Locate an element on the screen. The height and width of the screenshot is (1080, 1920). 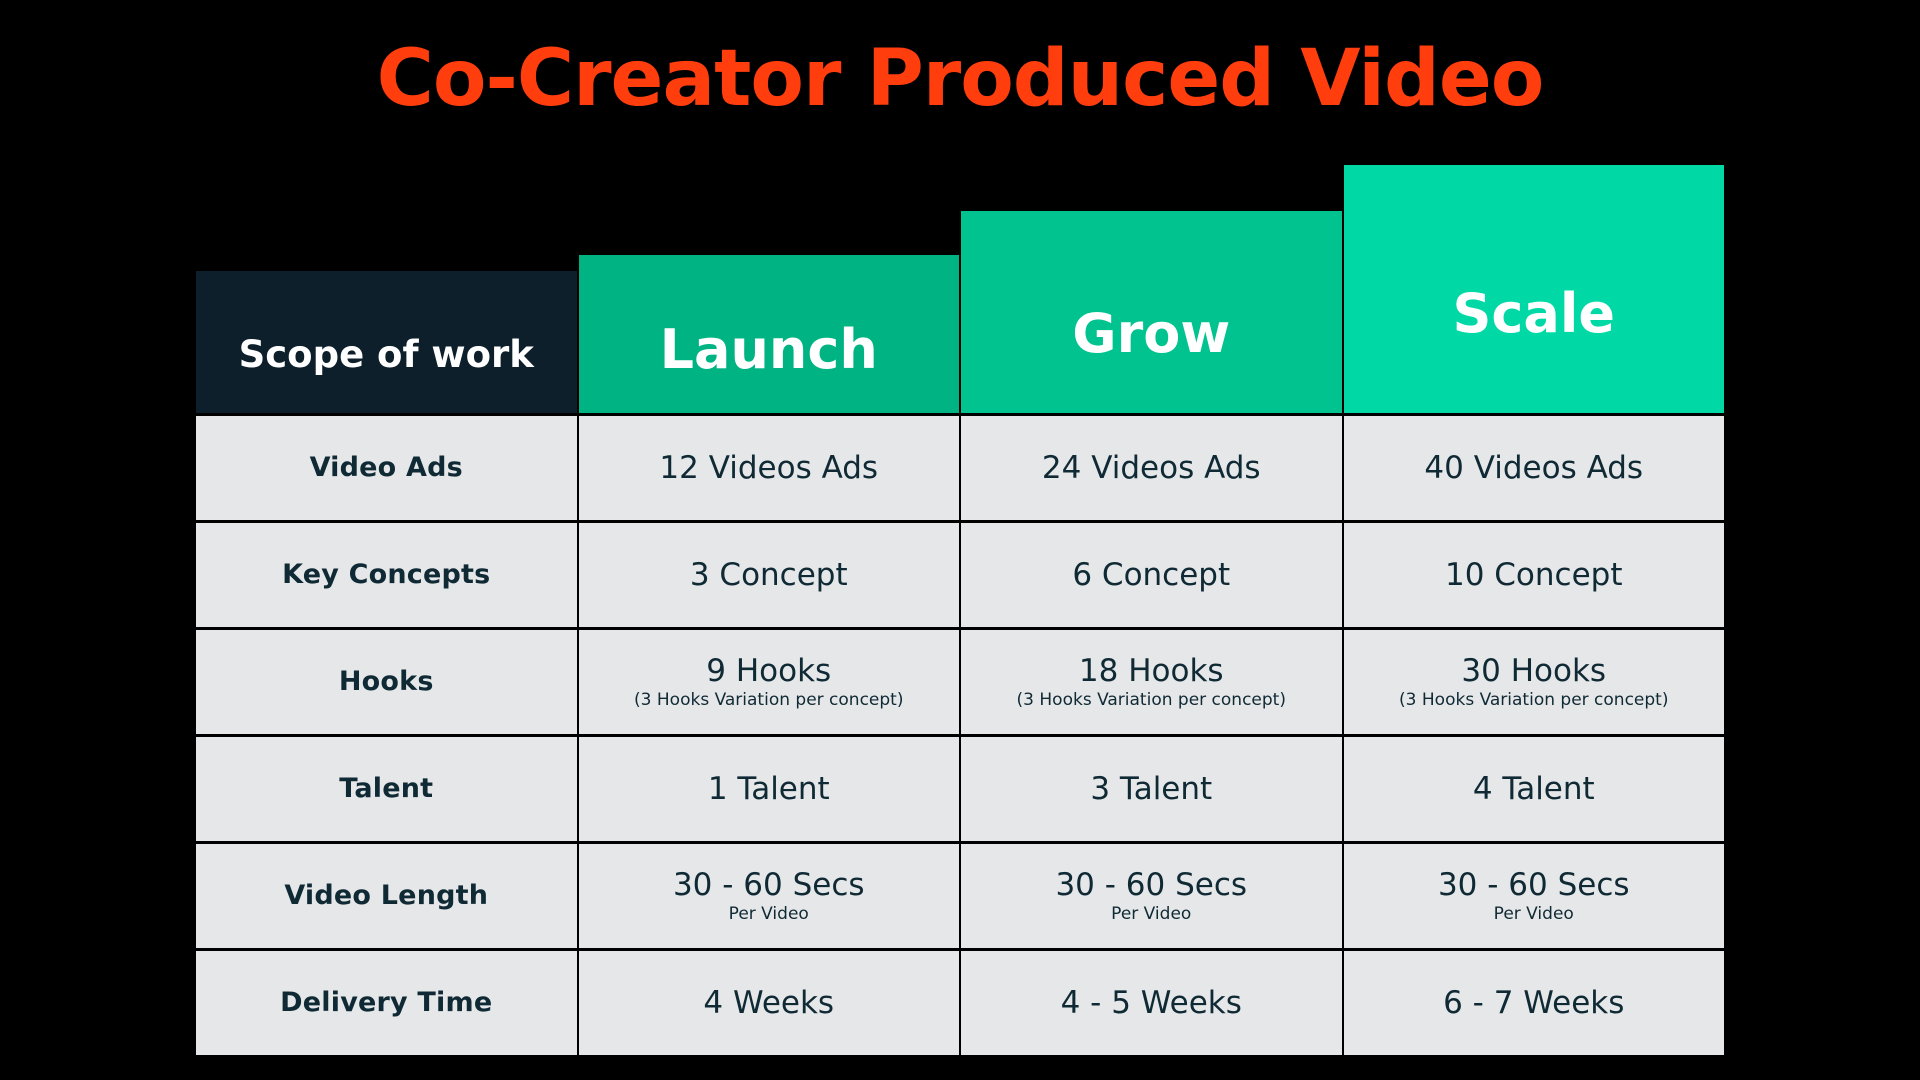
row-label: Hooks is located at coordinates (386, 682).